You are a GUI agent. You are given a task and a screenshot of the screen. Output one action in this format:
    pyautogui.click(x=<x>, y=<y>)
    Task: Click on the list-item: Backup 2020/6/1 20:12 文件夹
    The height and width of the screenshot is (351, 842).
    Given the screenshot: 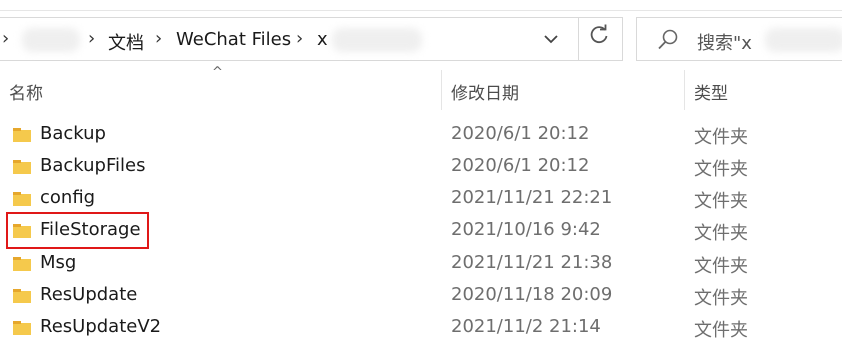 What is the action you would take?
    pyautogui.click(x=421, y=134)
    